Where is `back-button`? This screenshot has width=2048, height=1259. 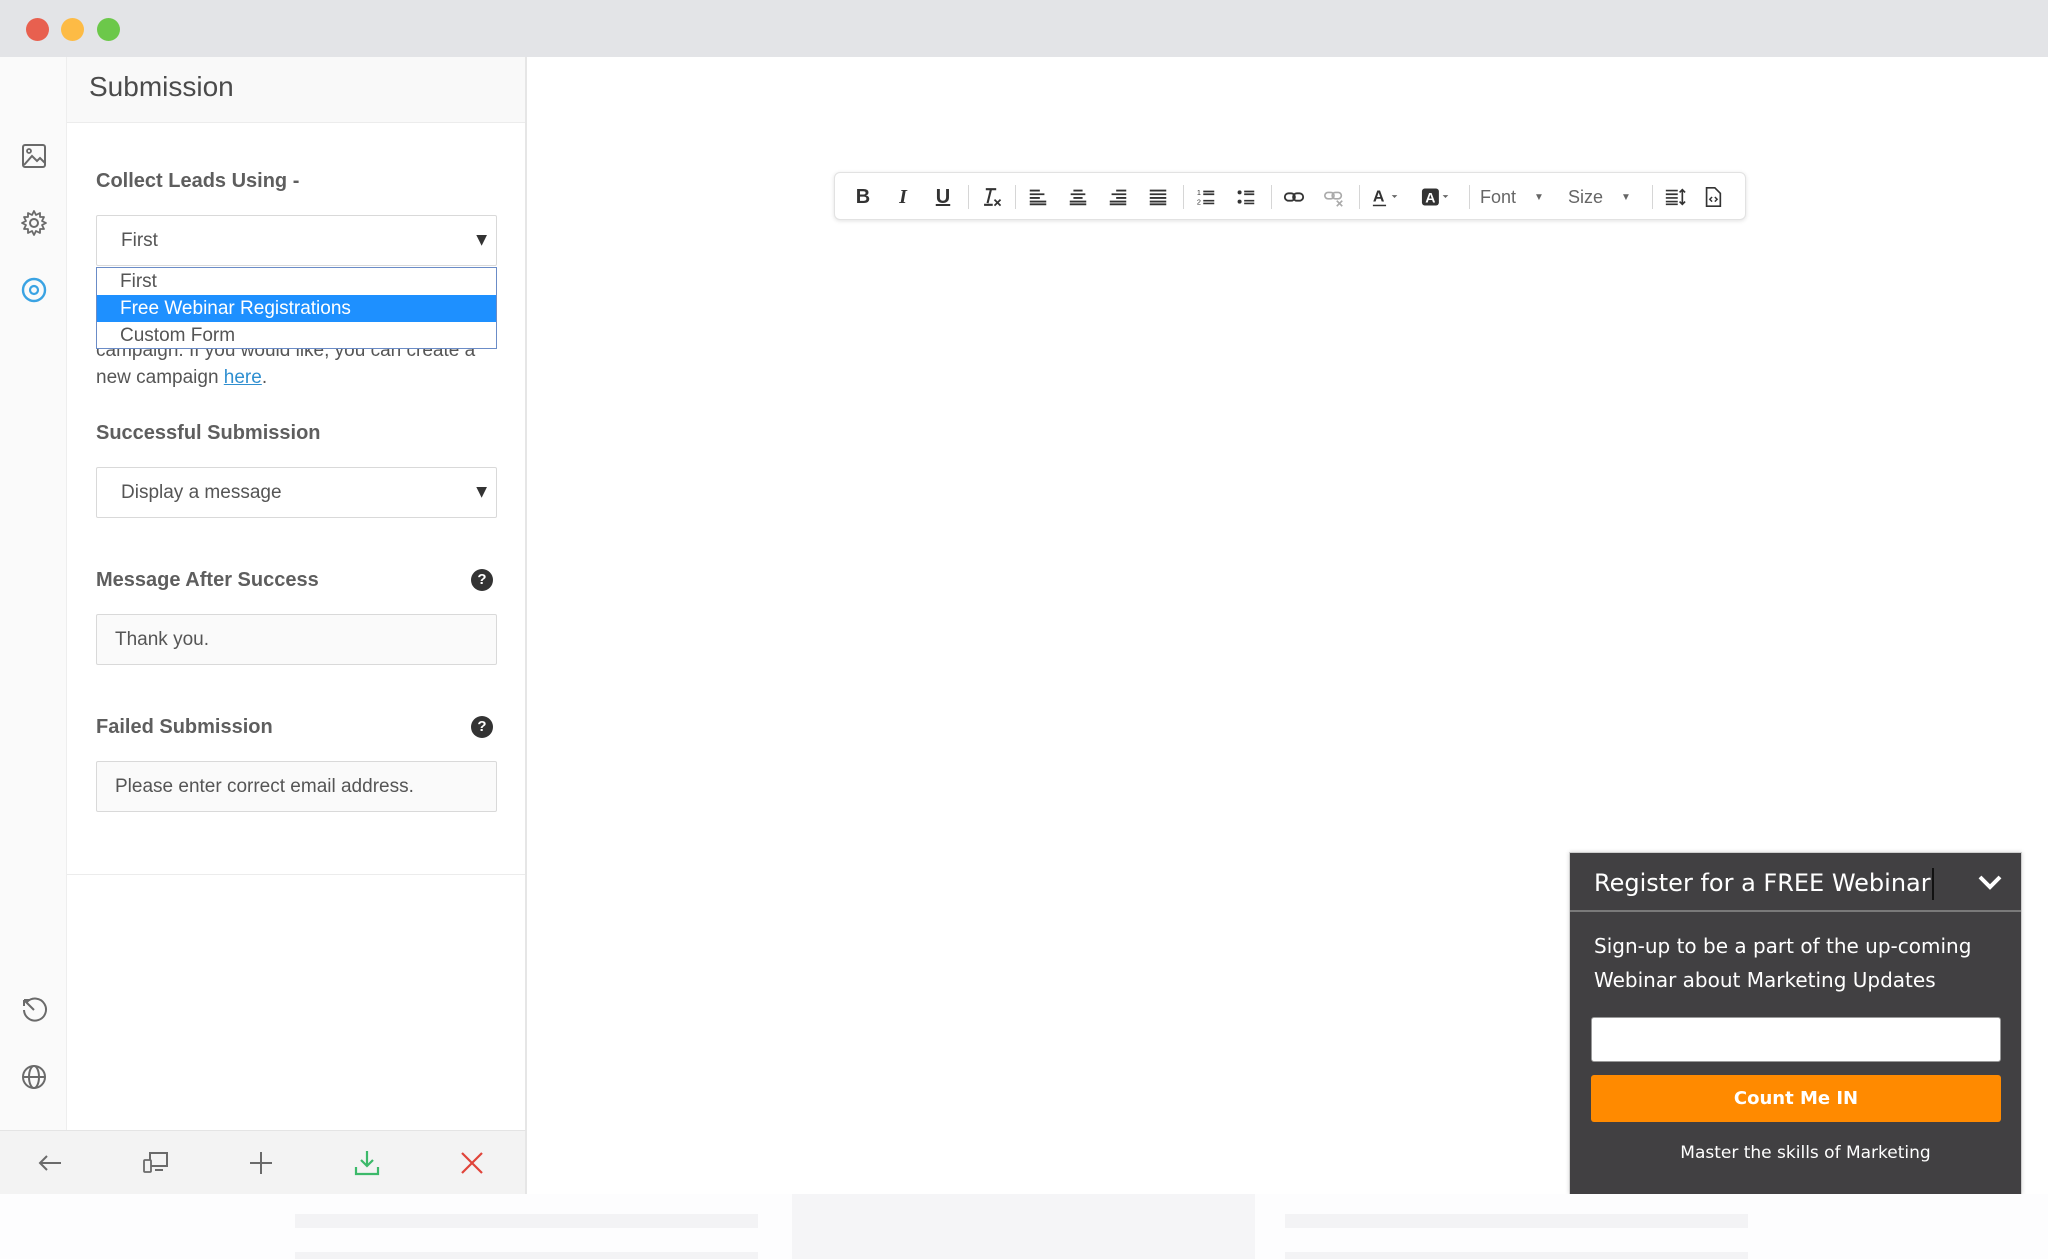 back-button is located at coordinates (50, 1163).